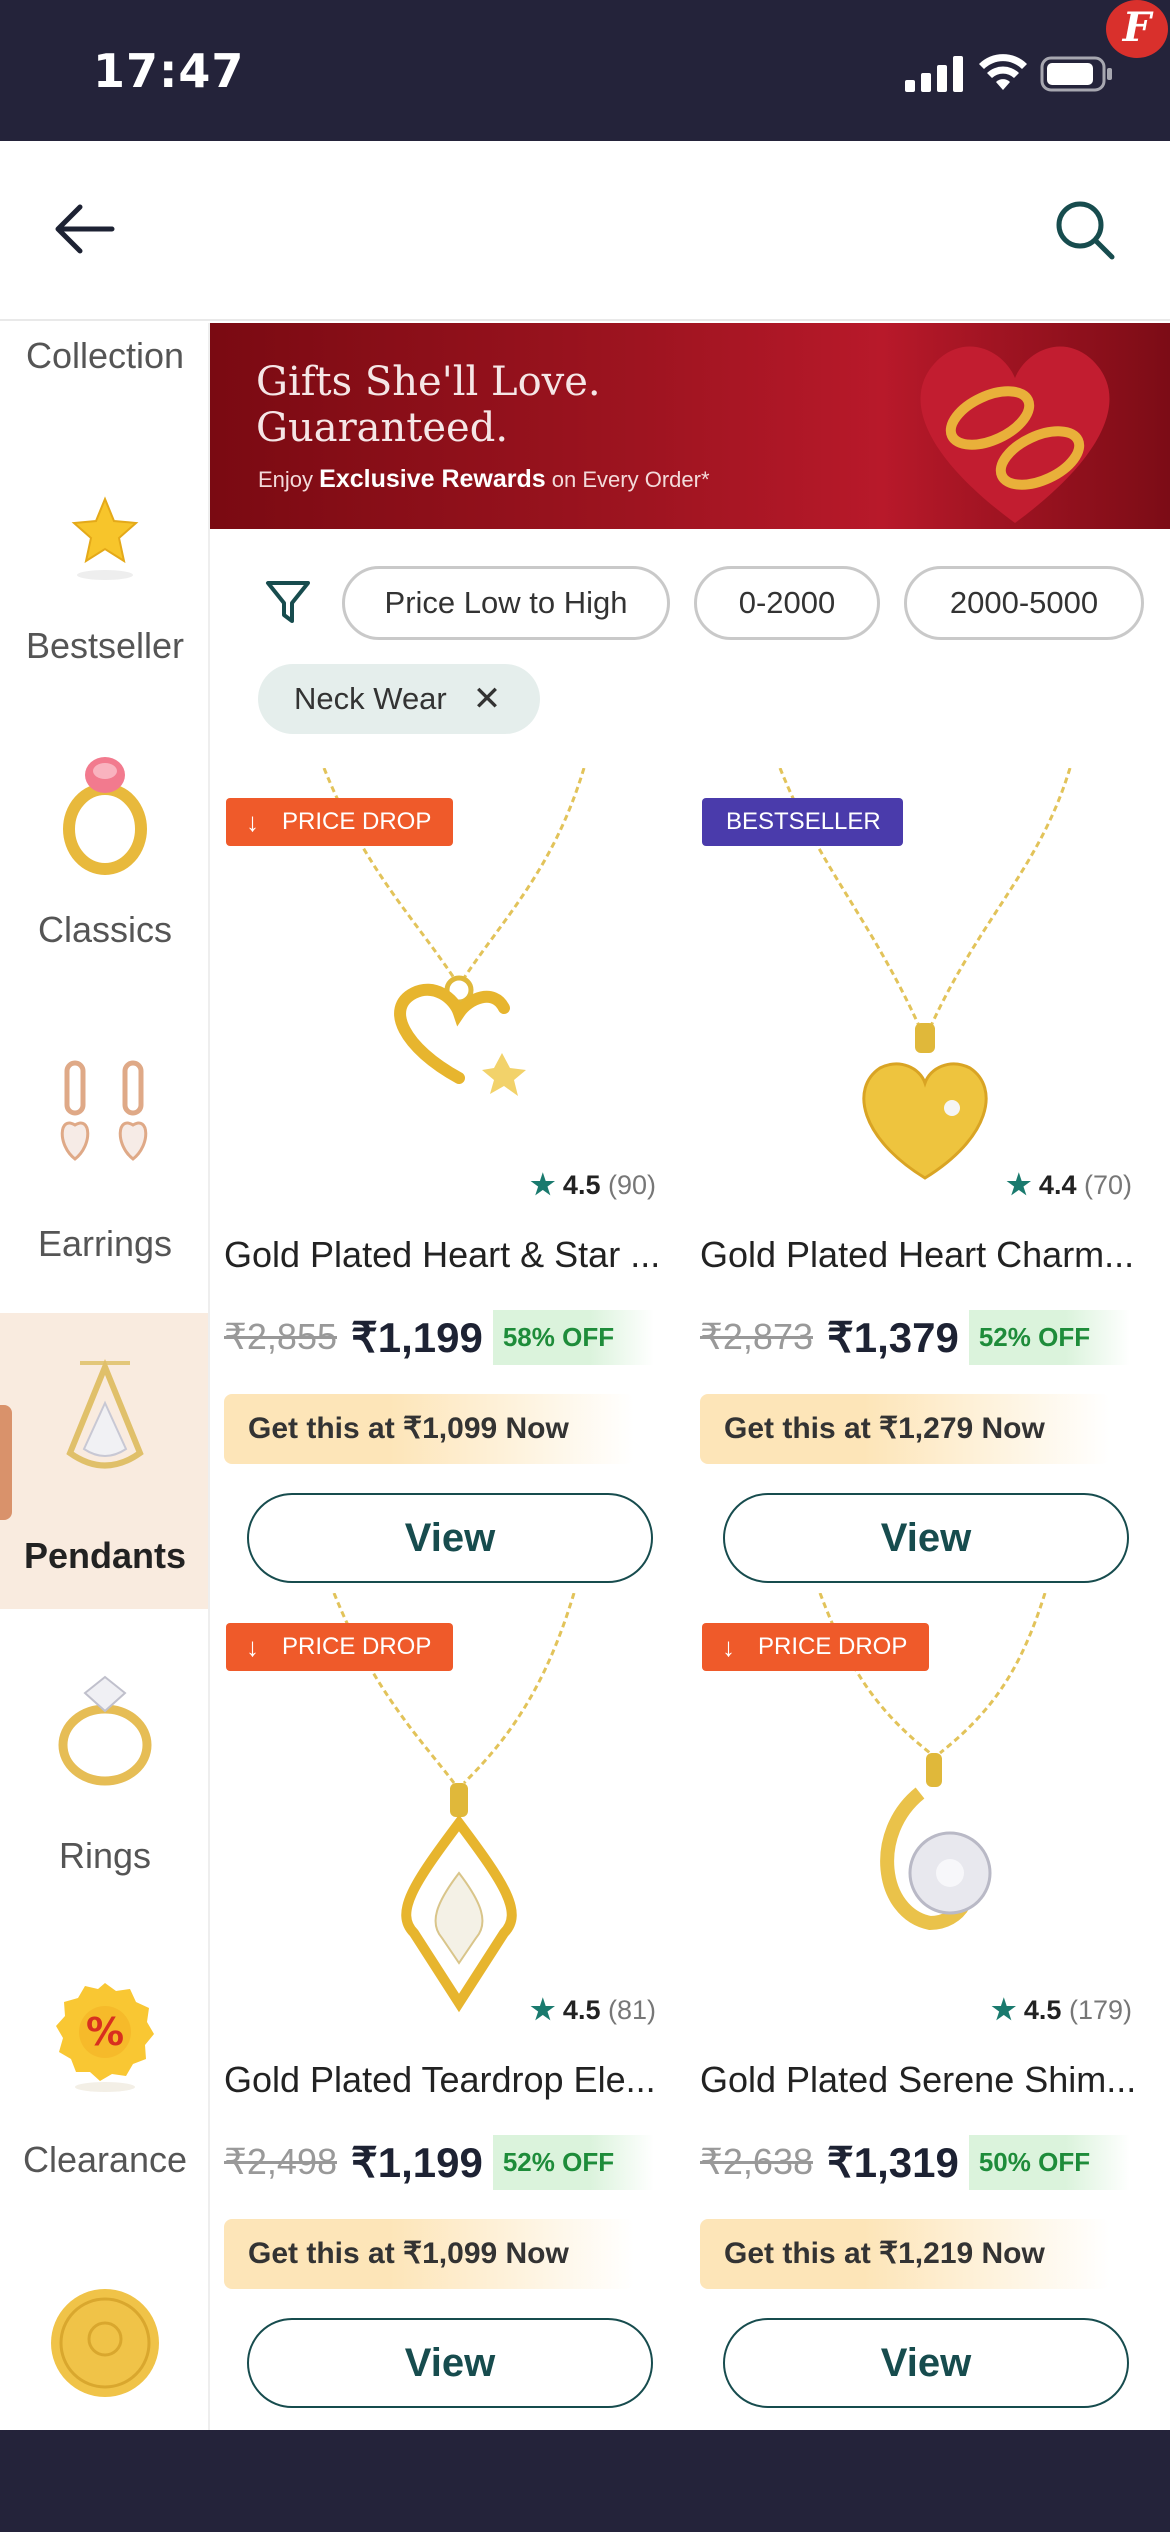 This screenshot has height=2532, width=1170. What do you see at coordinates (105, 1243) in the screenshot?
I see `sidebar-item-label: Earrings` at bounding box center [105, 1243].